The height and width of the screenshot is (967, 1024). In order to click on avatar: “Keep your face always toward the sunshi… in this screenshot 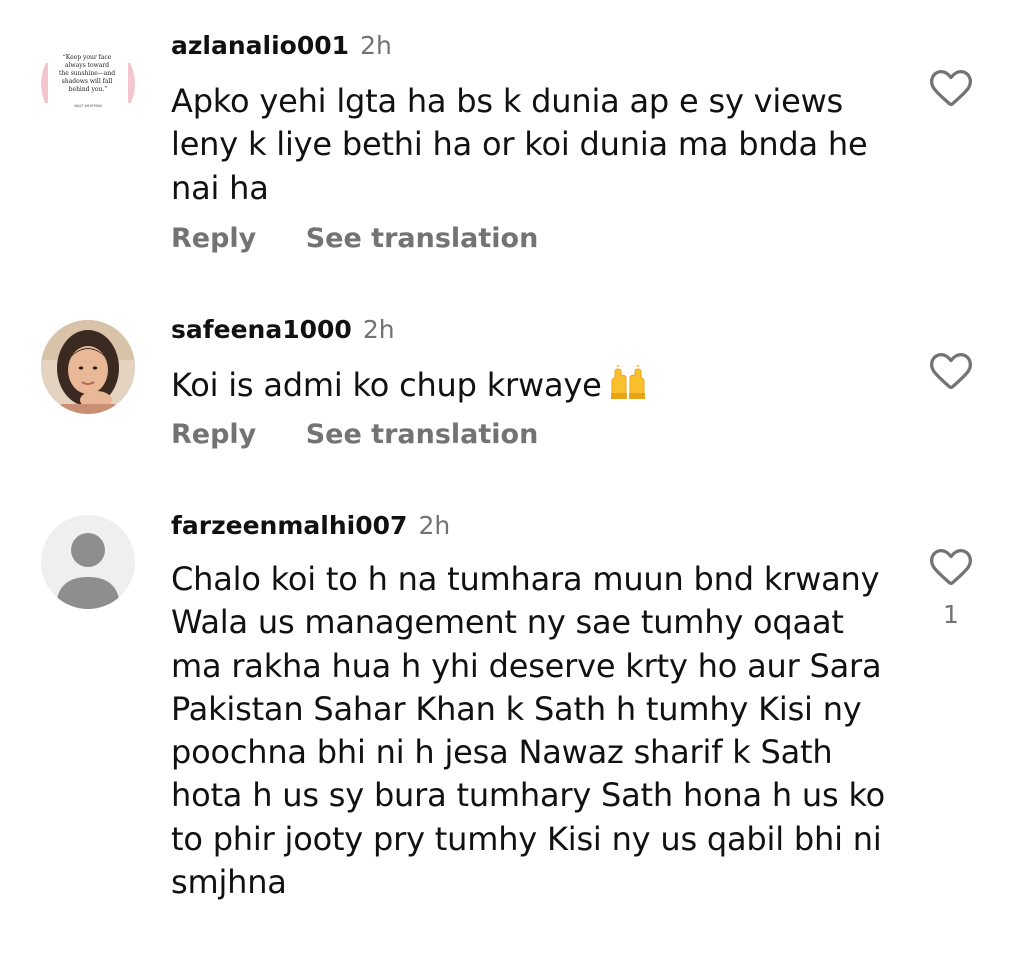, I will do `click(88, 84)`.